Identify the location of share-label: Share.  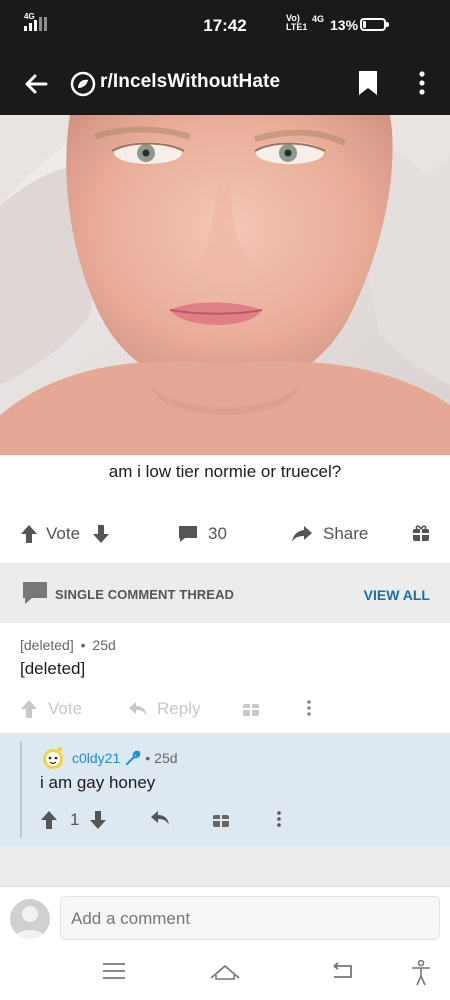
(346, 533).